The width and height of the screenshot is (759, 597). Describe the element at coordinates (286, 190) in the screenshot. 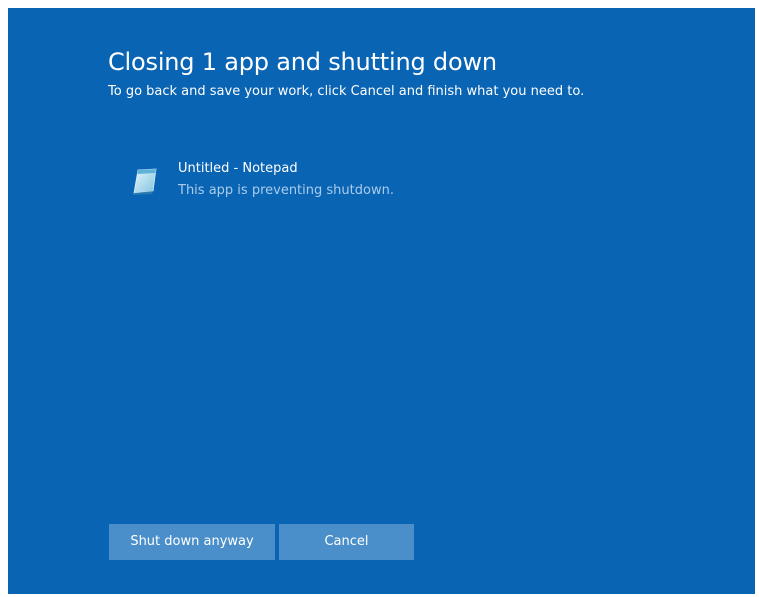

I see `app-status: This app is preventing shutdown.` at that location.